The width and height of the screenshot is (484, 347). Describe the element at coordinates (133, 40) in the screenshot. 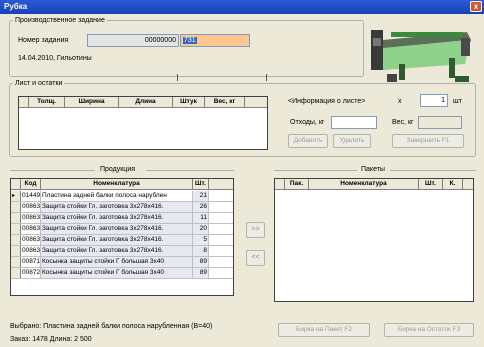

I see `task-number-field: 00000000` at that location.